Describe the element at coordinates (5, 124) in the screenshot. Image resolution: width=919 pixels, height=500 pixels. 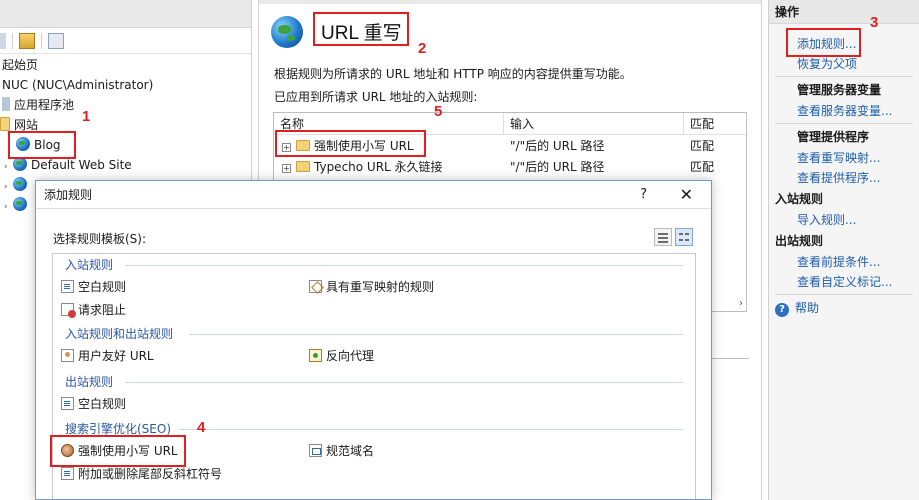
I see `folder-icon` at that location.